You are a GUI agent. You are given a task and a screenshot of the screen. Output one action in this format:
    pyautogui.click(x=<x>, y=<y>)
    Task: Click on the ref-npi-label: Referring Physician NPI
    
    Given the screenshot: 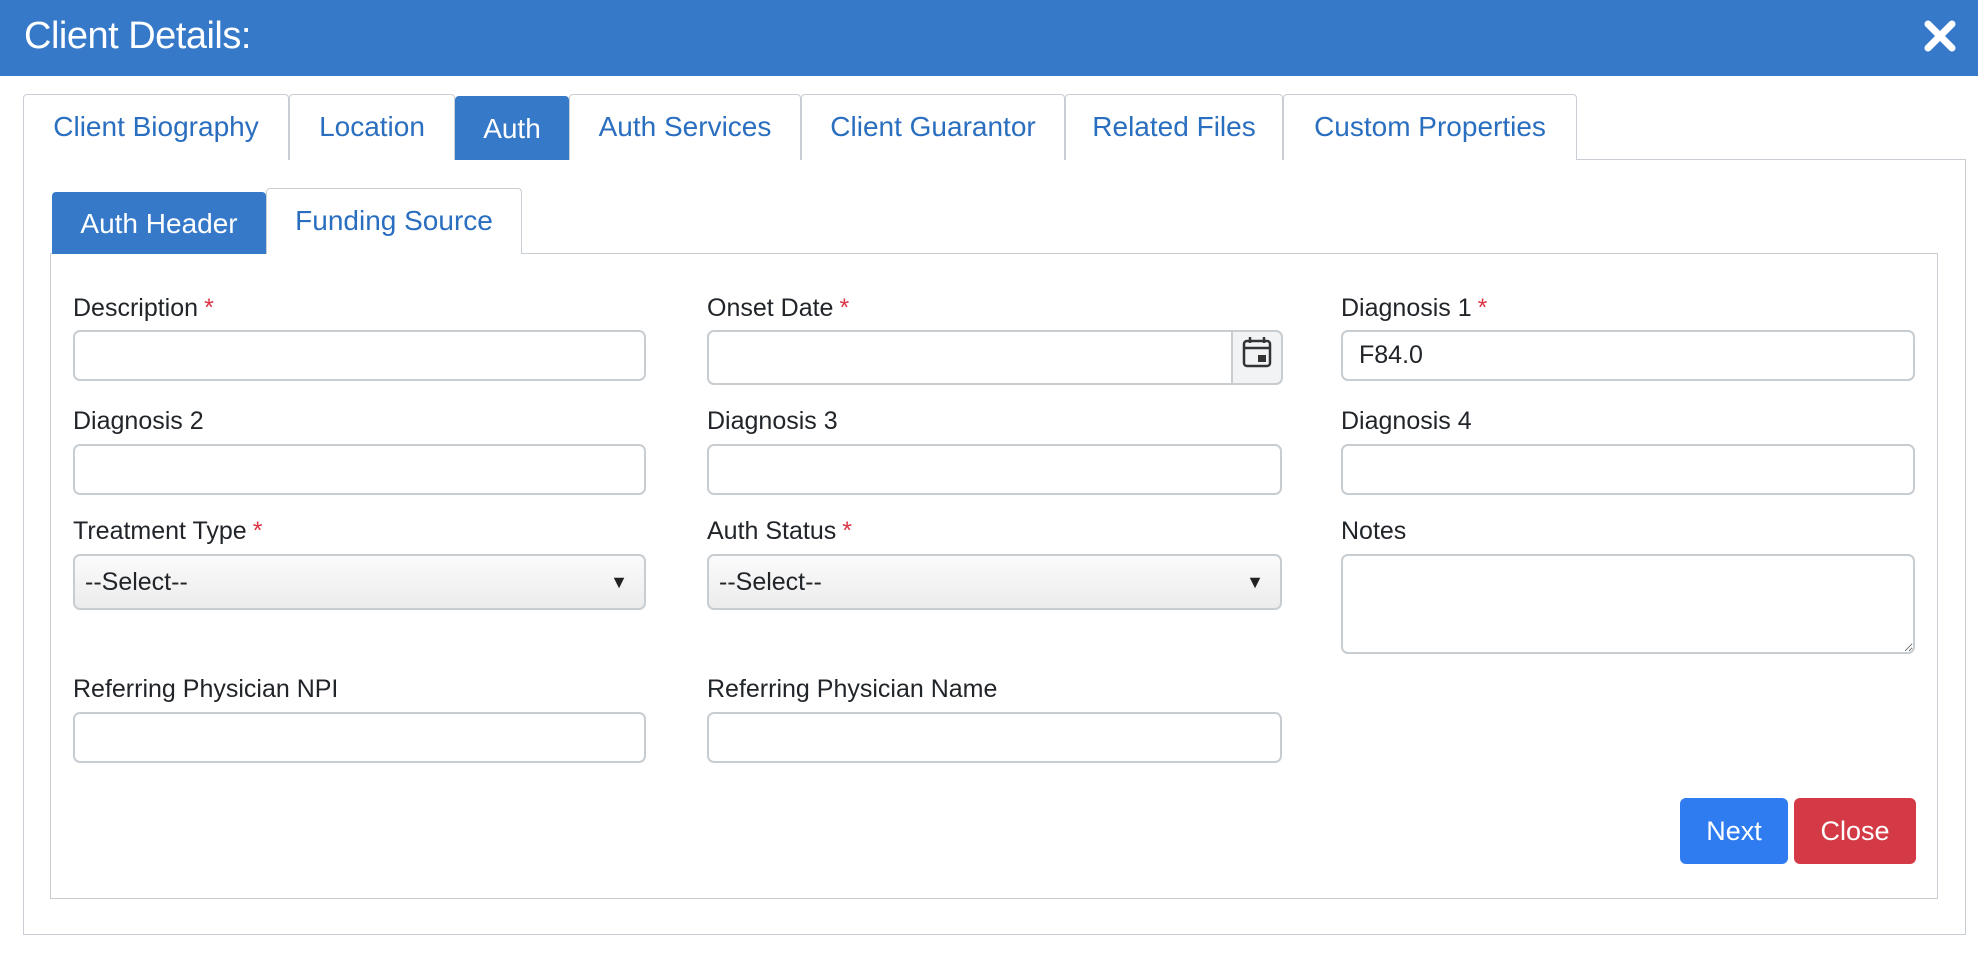 What is the action you would take?
    pyautogui.click(x=206, y=689)
    